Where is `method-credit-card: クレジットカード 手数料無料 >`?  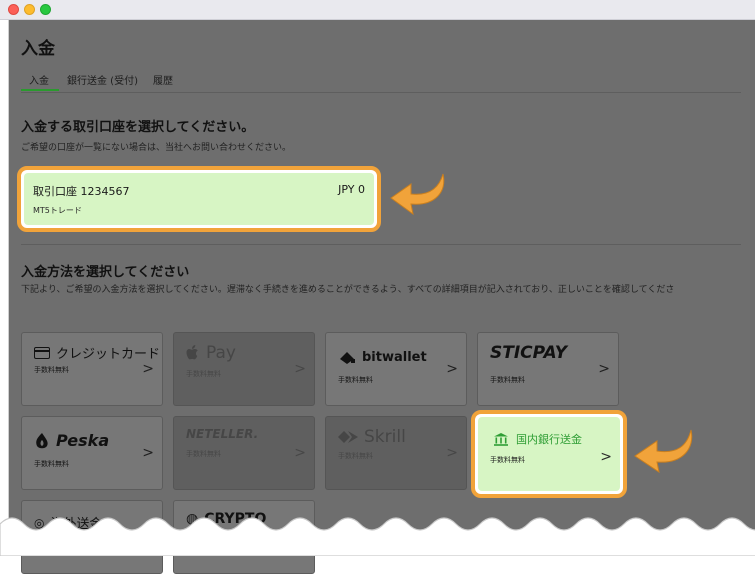
method-credit-card: クレジットカード 手数料無料 > is located at coordinates (92, 369).